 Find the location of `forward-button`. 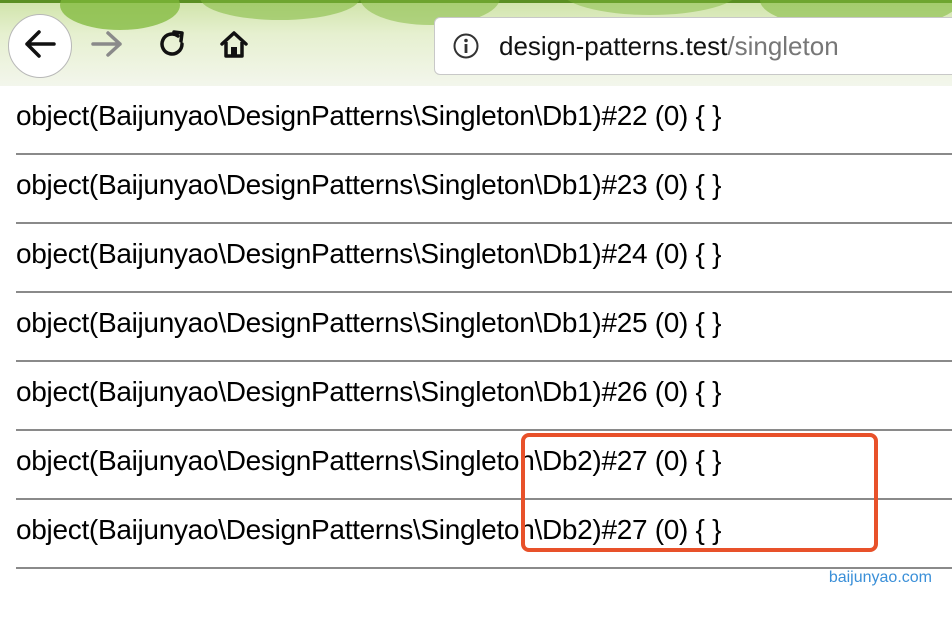

forward-button is located at coordinates (106, 46).